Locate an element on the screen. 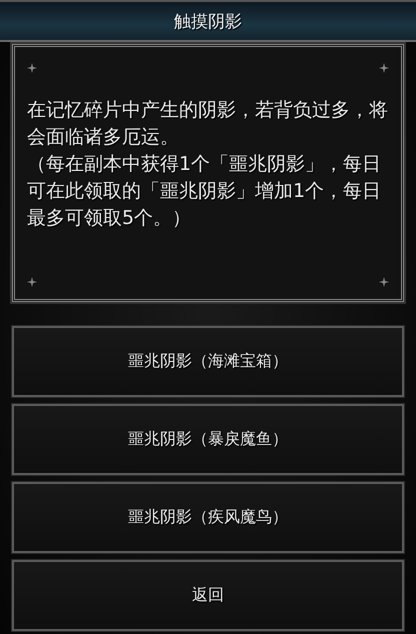  description-text: （每在副本中获得1个「噩兆阴影」，每日可在此领取的「噩兆阴影」增加1个，每日最多可领取5个。） is located at coordinates (204, 191).